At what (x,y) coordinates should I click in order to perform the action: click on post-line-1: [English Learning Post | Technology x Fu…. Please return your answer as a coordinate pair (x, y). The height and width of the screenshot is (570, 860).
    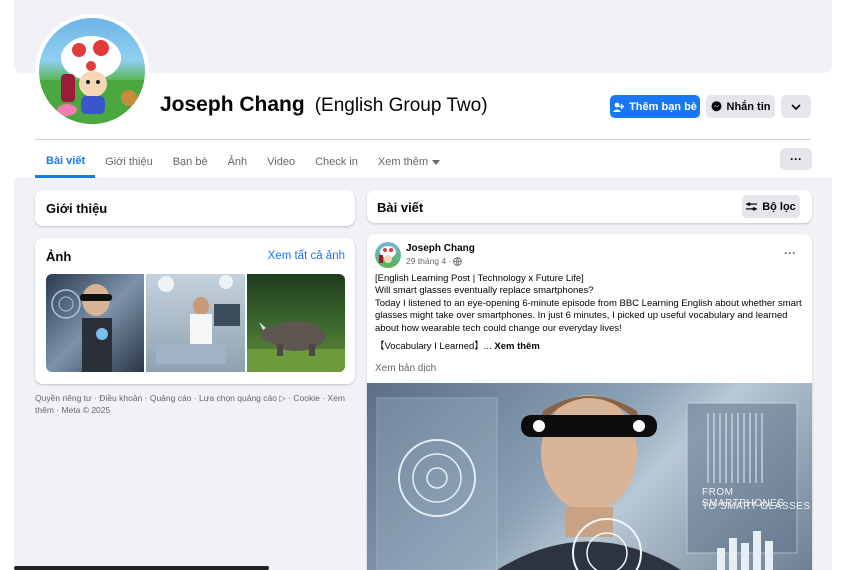
    Looking at the image, I should click on (479, 278).